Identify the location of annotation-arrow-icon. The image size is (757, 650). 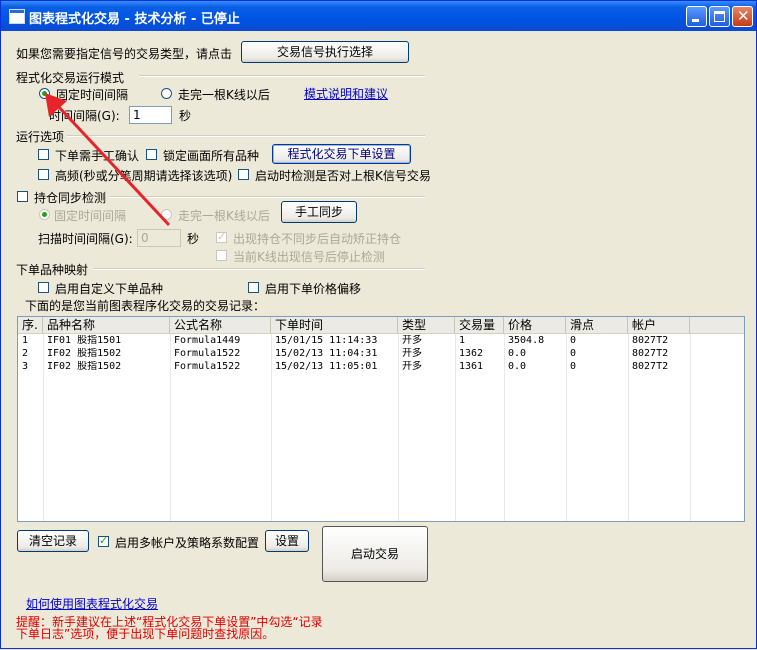
(108, 160).